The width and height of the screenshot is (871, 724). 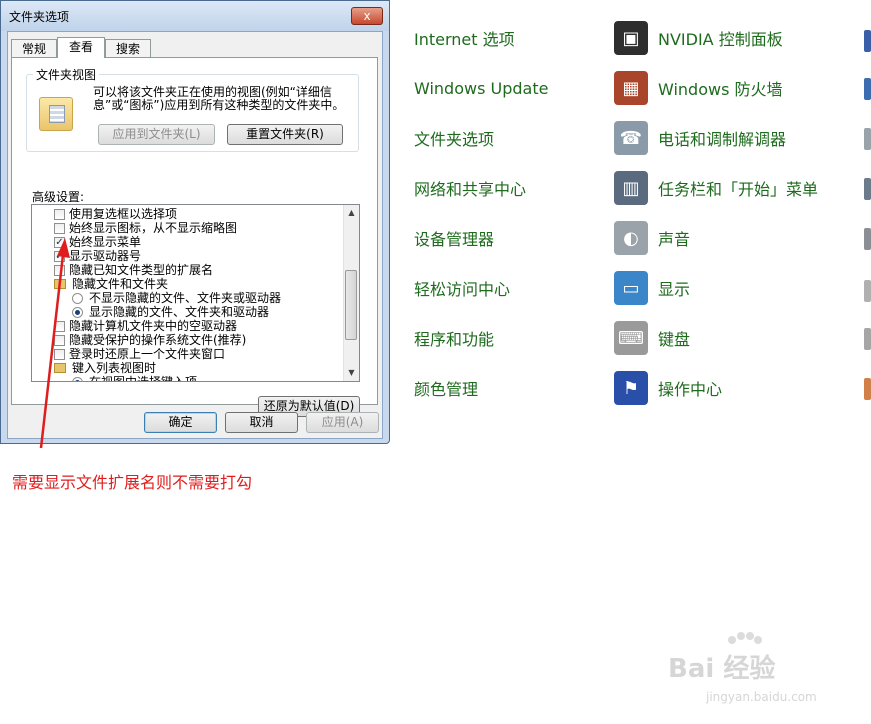 I want to click on list-scrollbar: ▲ ▼, so click(x=351, y=293).